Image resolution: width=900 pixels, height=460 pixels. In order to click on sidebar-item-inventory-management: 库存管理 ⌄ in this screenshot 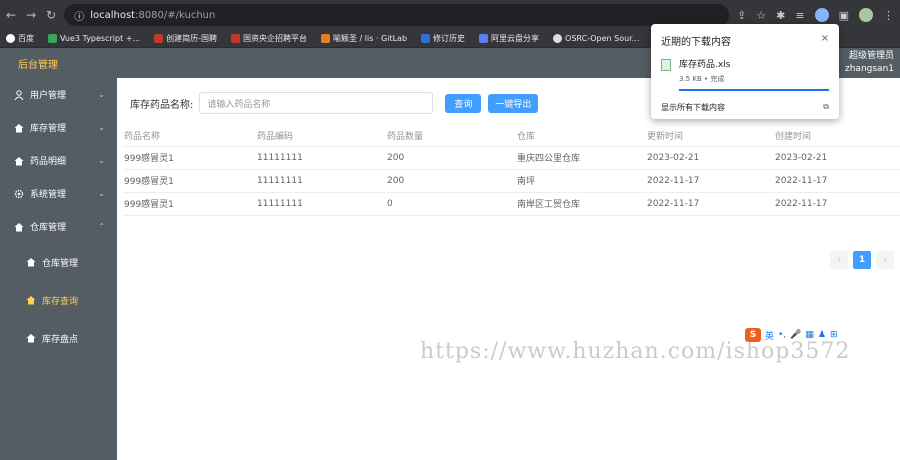, I will do `click(58, 127)`.